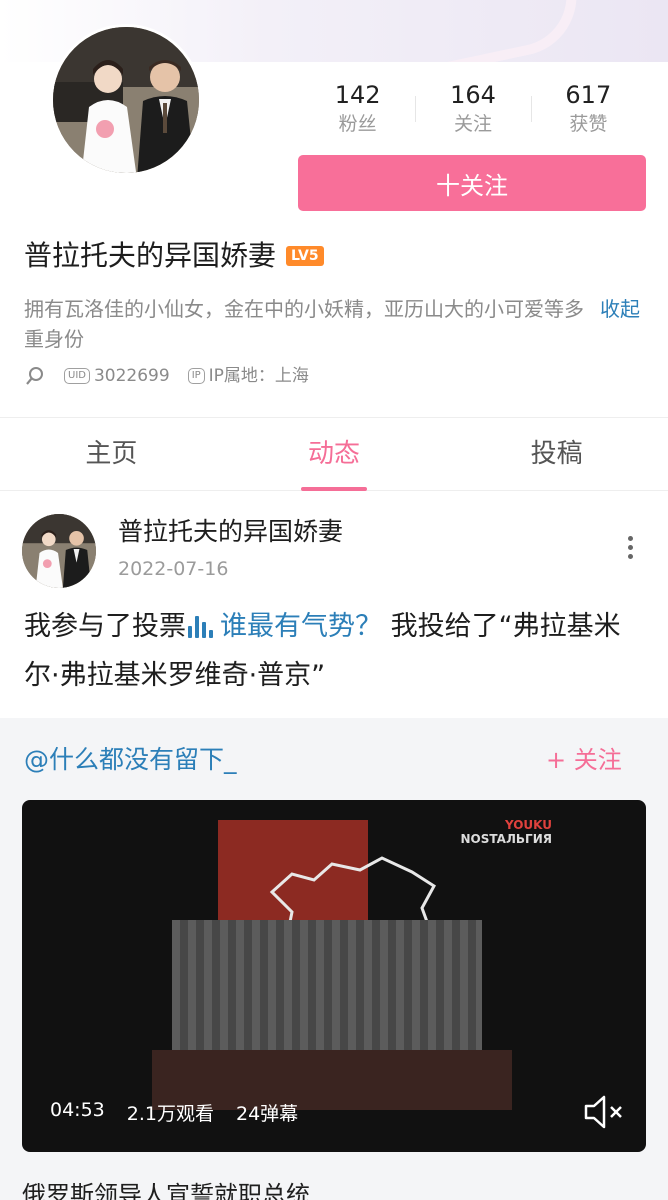 The image size is (668, 1200). What do you see at coordinates (166, 1189) in the screenshot?
I see `video-caption: 俄罗斯领导人宣誓就职总统` at bounding box center [166, 1189].